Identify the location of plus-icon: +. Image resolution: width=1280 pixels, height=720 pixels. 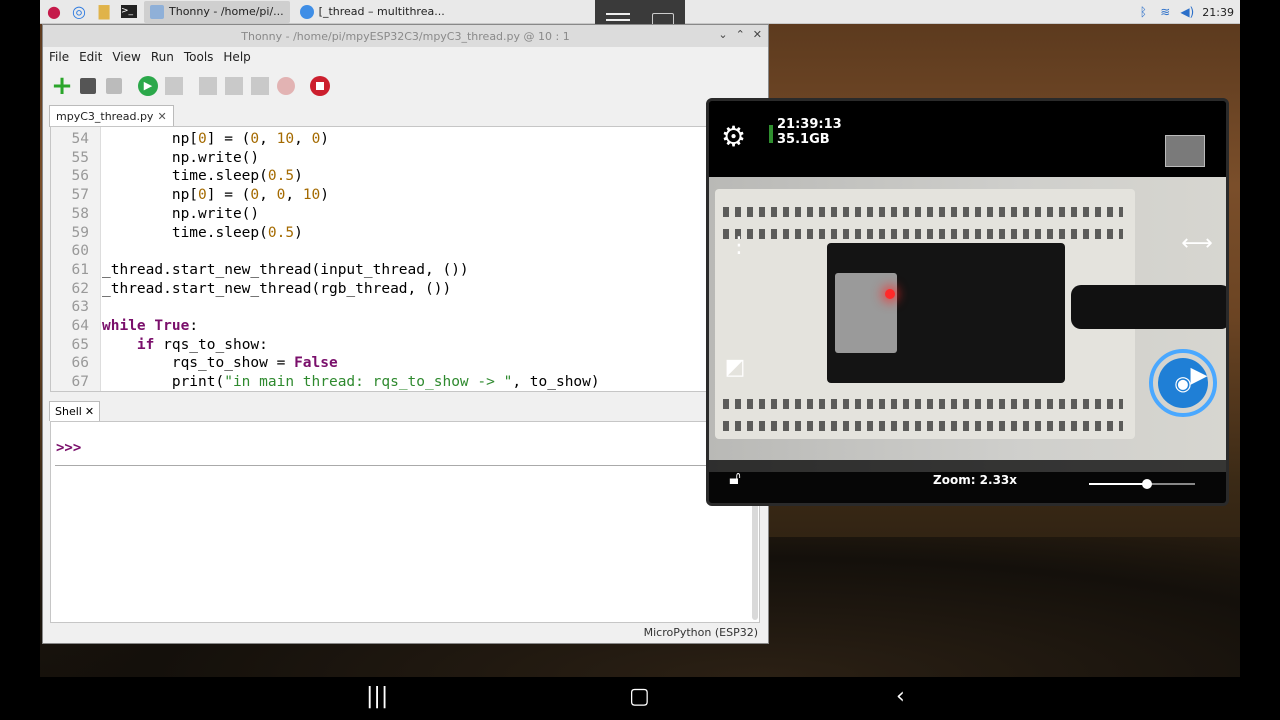
(62, 86).